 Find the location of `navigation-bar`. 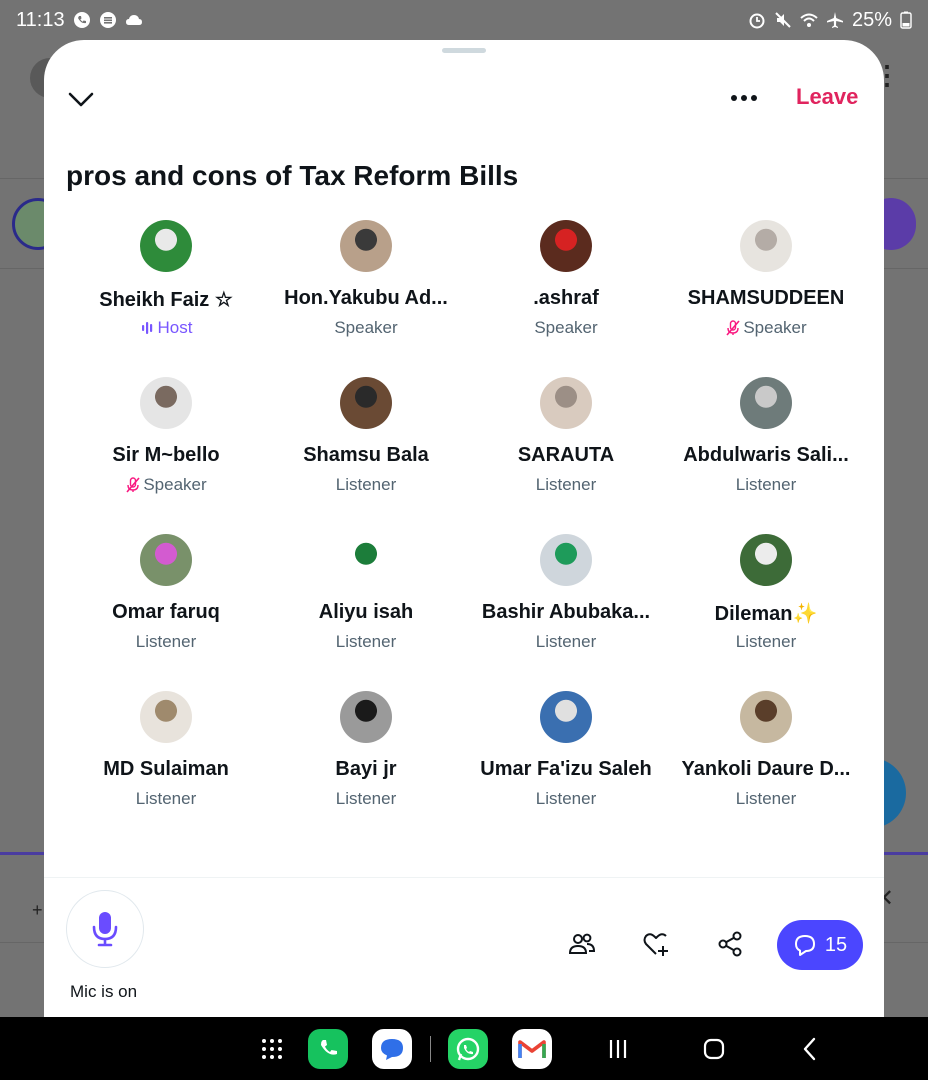

navigation-bar is located at coordinates (464, 1048).